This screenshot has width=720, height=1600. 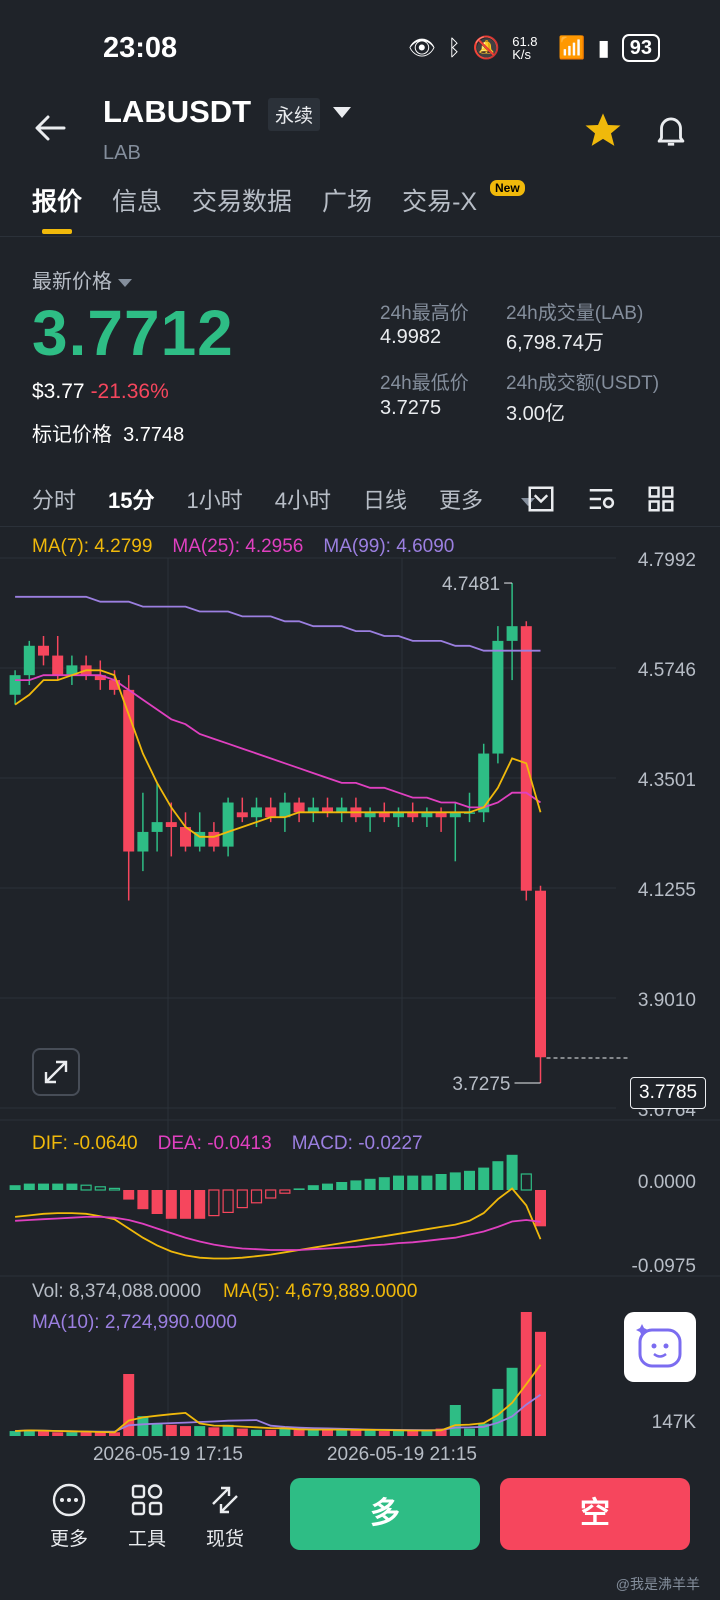 What do you see at coordinates (595, 1514) in the screenshot?
I see `short-button: 空` at bounding box center [595, 1514].